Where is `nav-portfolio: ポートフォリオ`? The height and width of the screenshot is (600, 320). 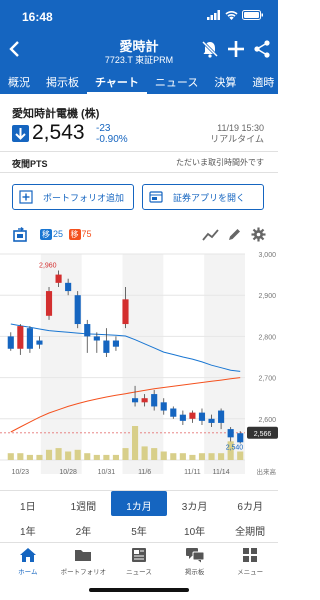 nav-portfolio: ポートフォリオ is located at coordinates (84, 562).